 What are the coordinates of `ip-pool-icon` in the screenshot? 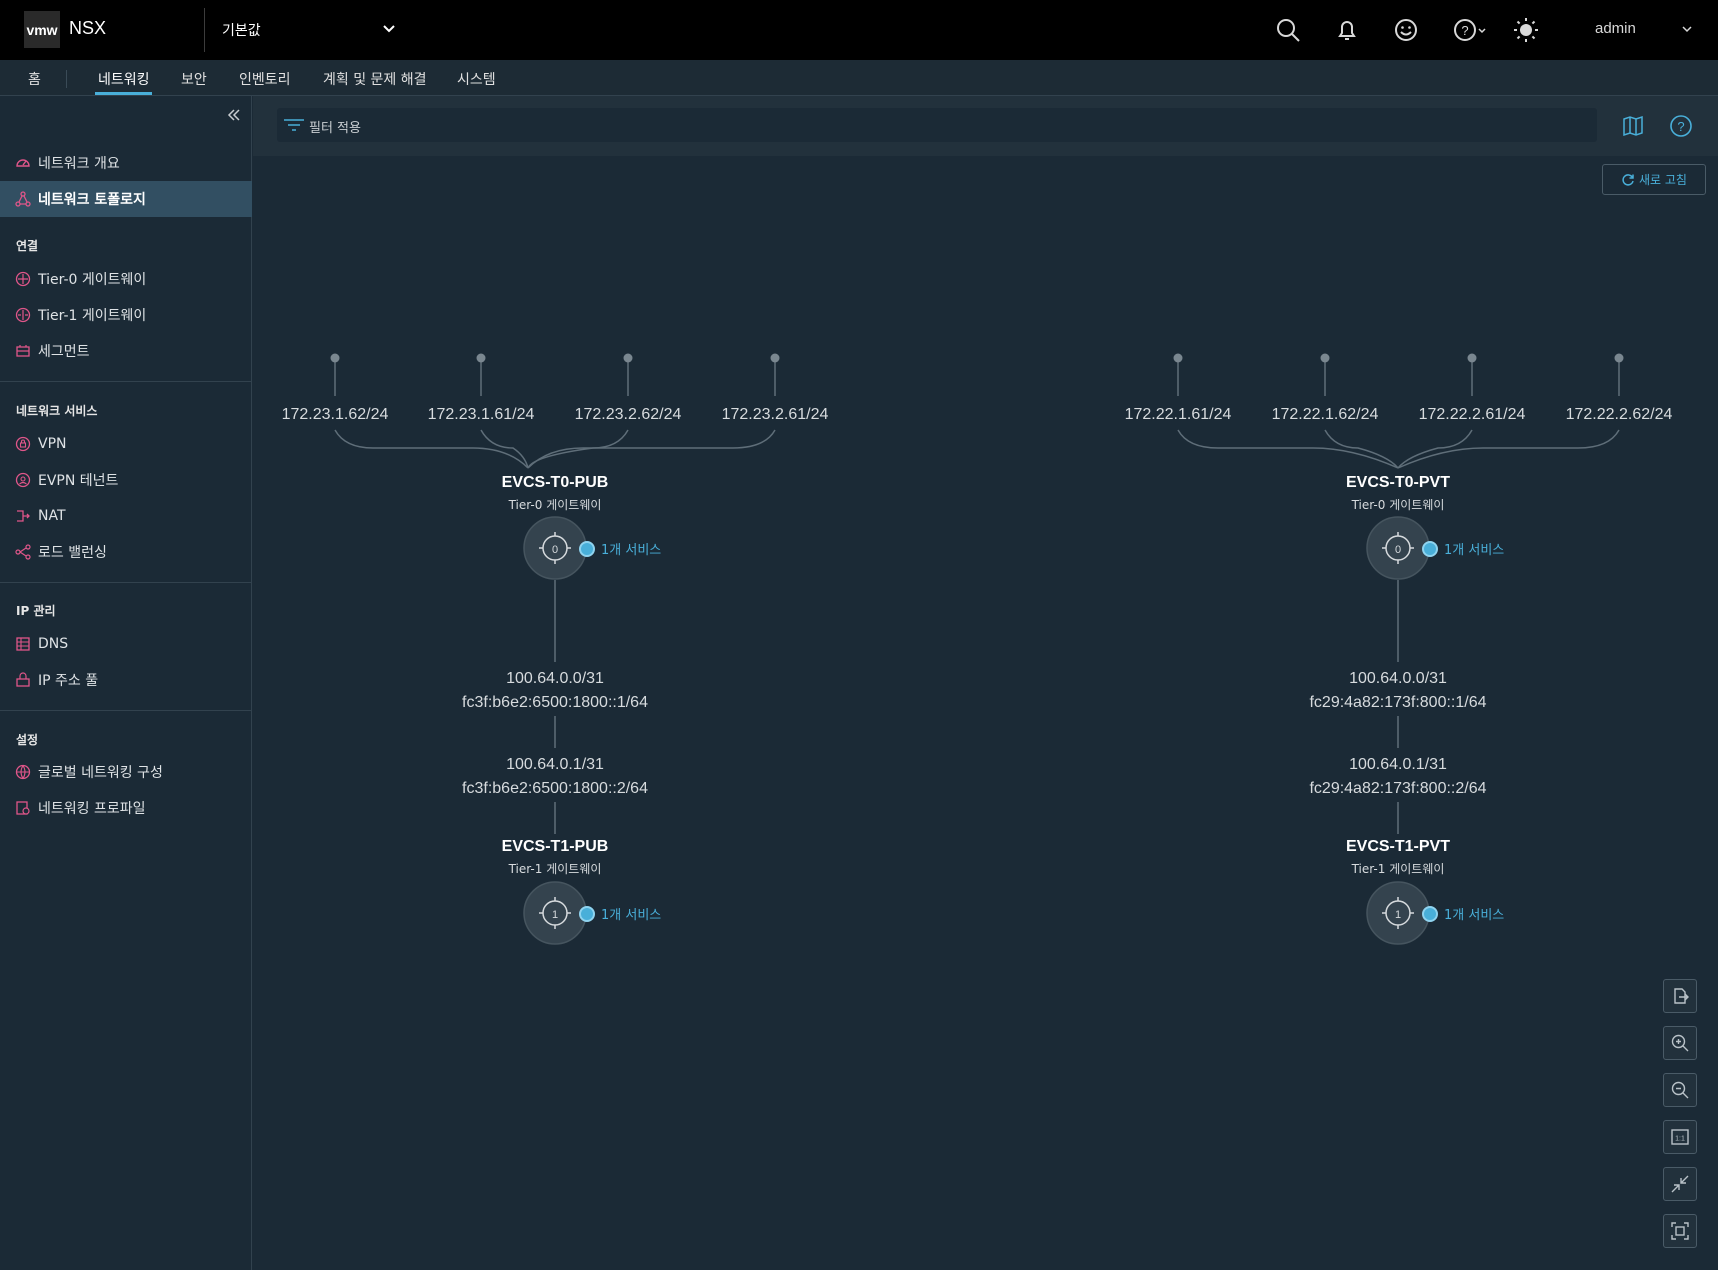 It's located at (23, 679).